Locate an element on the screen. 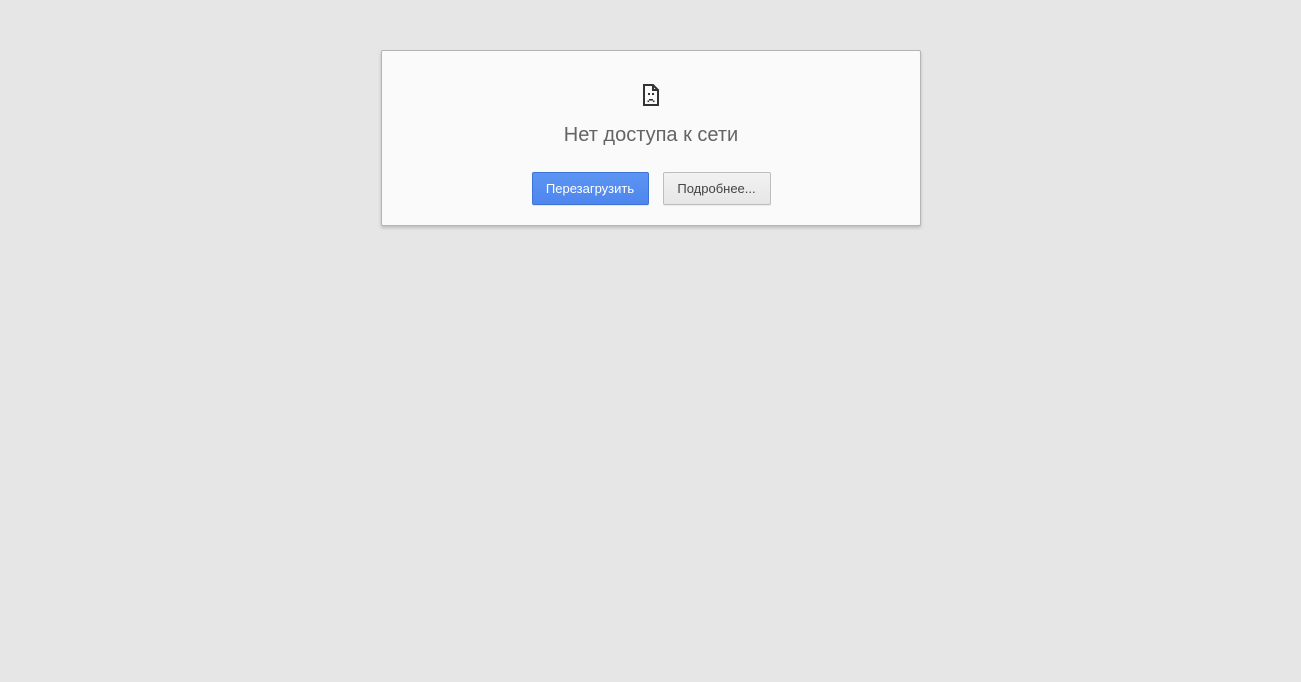 The image size is (1301, 682). reload-button: Перезагрузить is located at coordinates (590, 188).